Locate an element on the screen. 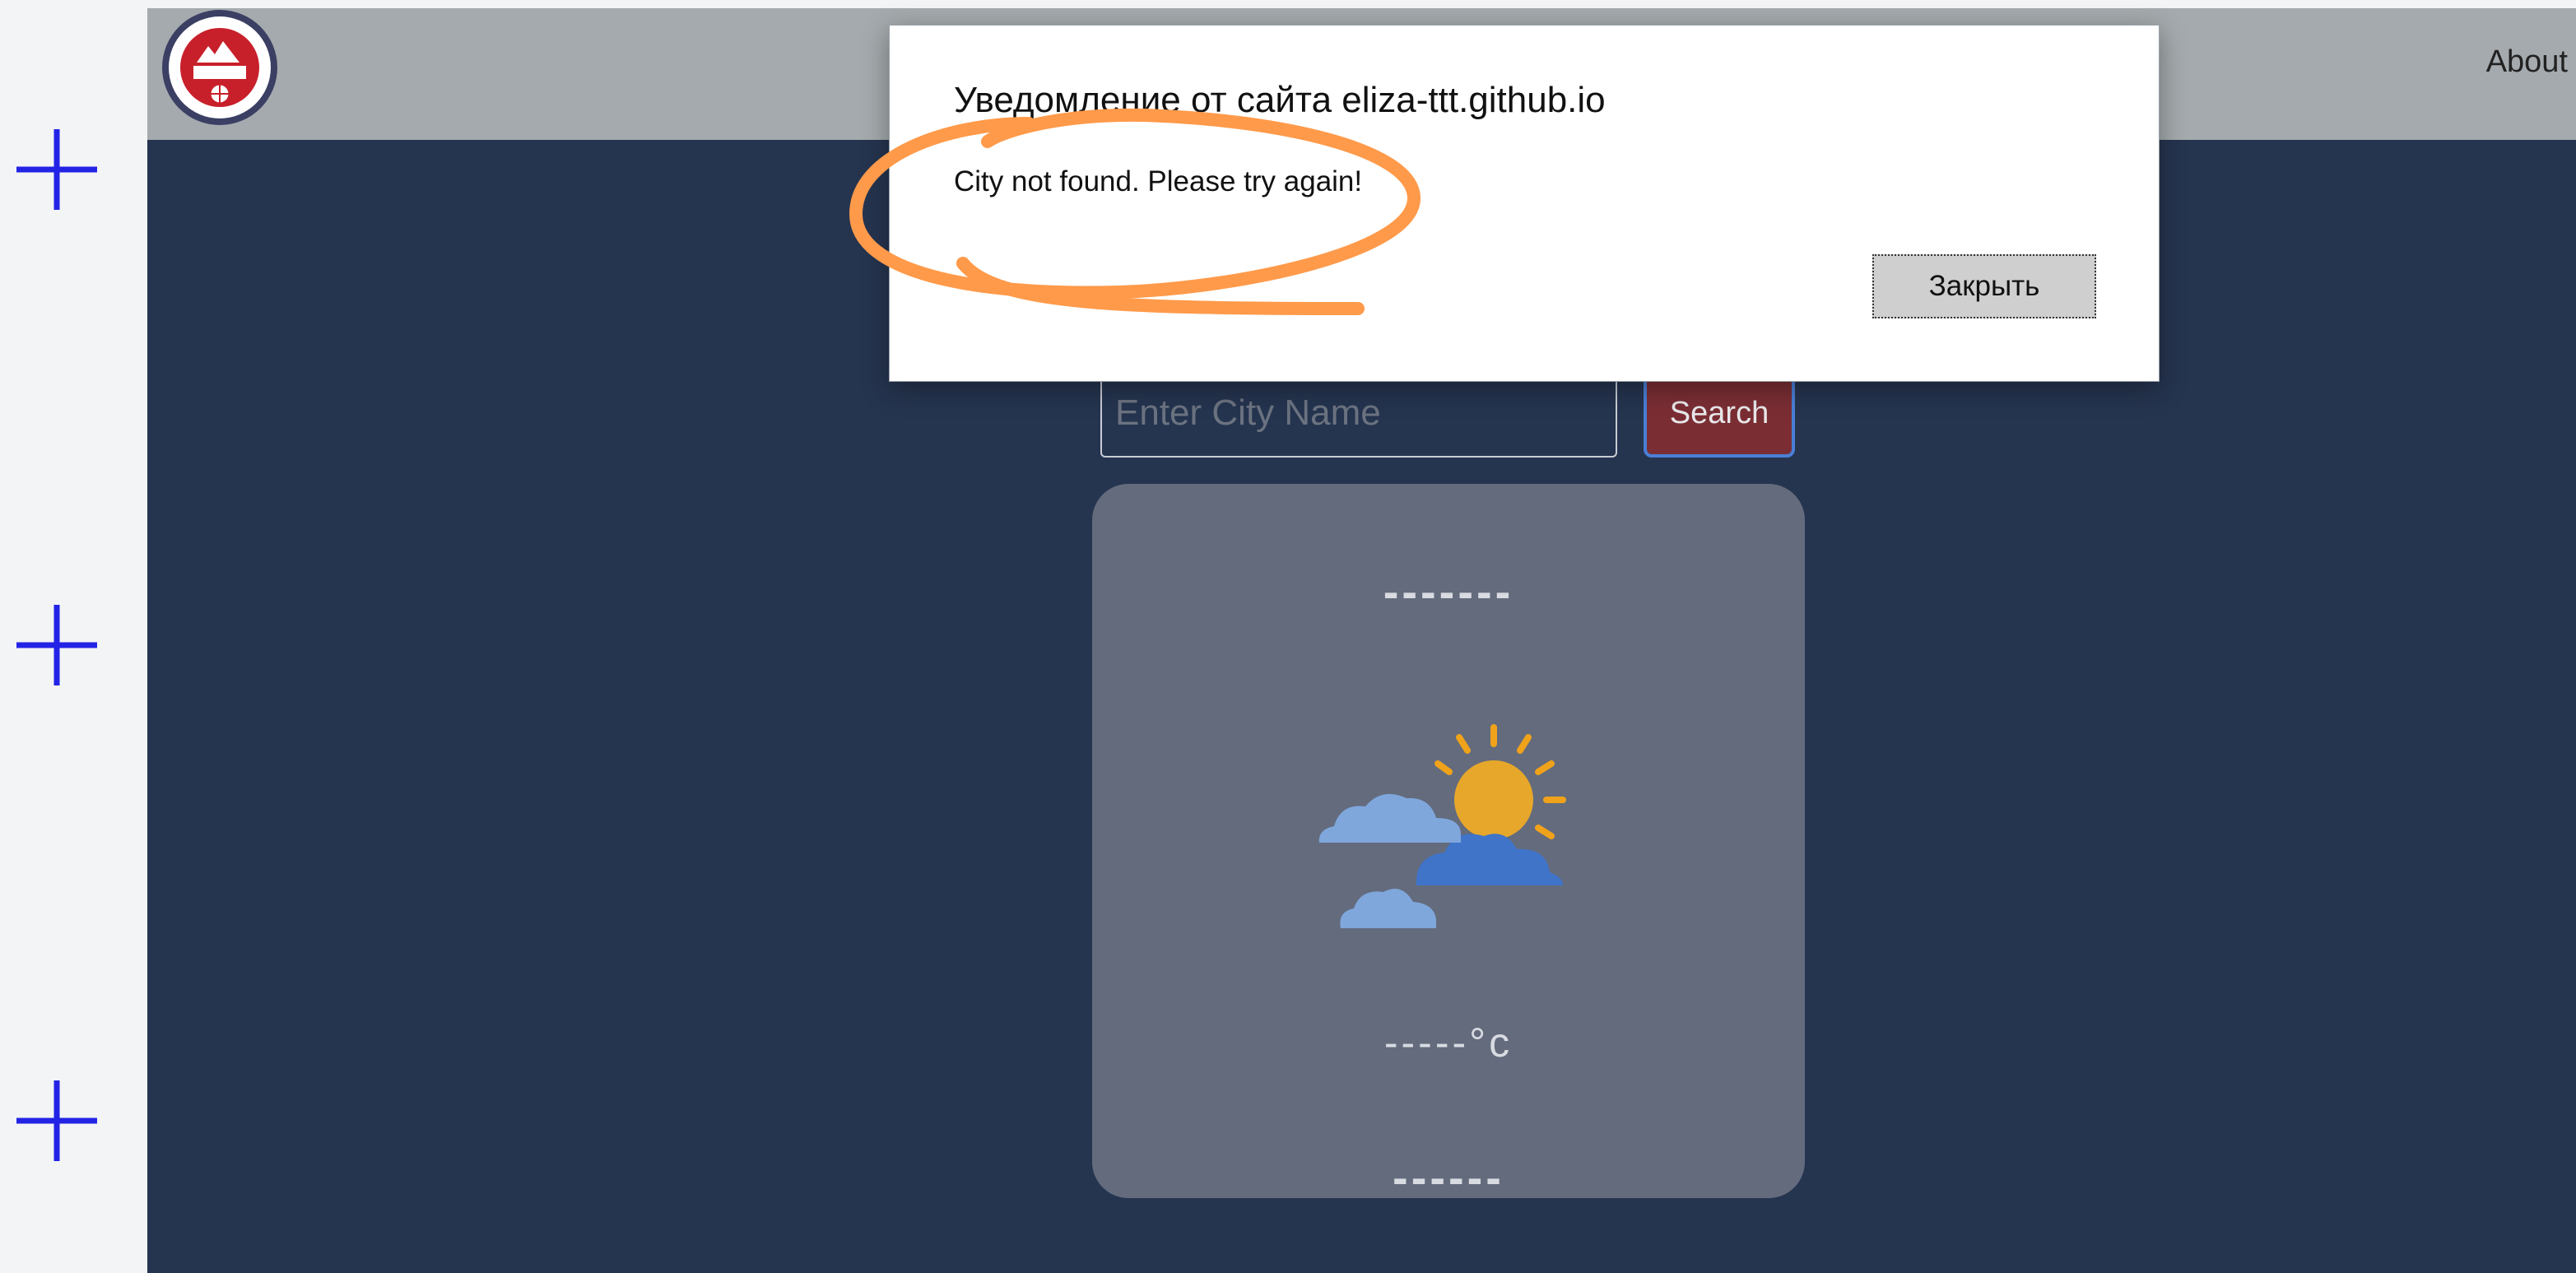 The image size is (2576, 1273). city-search-input is located at coordinates (1358, 413).